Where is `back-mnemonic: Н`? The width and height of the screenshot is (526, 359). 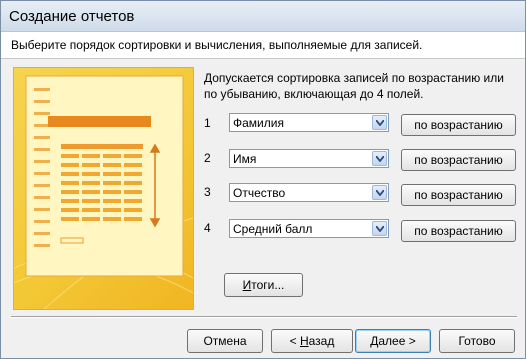 back-mnemonic: Н is located at coordinates (304, 341).